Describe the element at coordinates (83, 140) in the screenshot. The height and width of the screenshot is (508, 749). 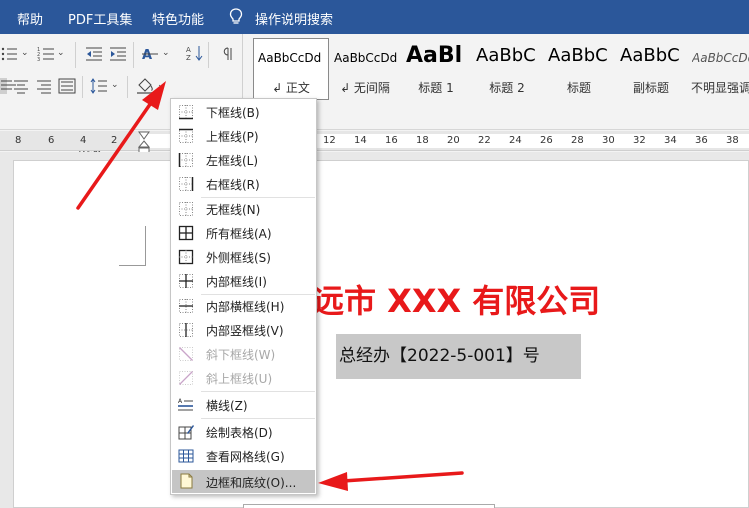
I see `ruler-tick: 4` at that location.